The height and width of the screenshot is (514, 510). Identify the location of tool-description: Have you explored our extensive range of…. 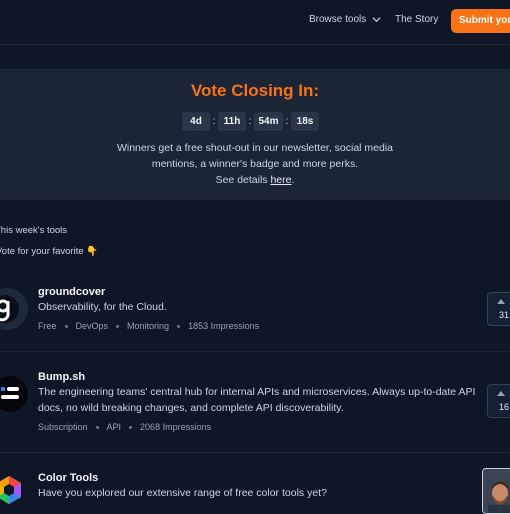
(182, 493).